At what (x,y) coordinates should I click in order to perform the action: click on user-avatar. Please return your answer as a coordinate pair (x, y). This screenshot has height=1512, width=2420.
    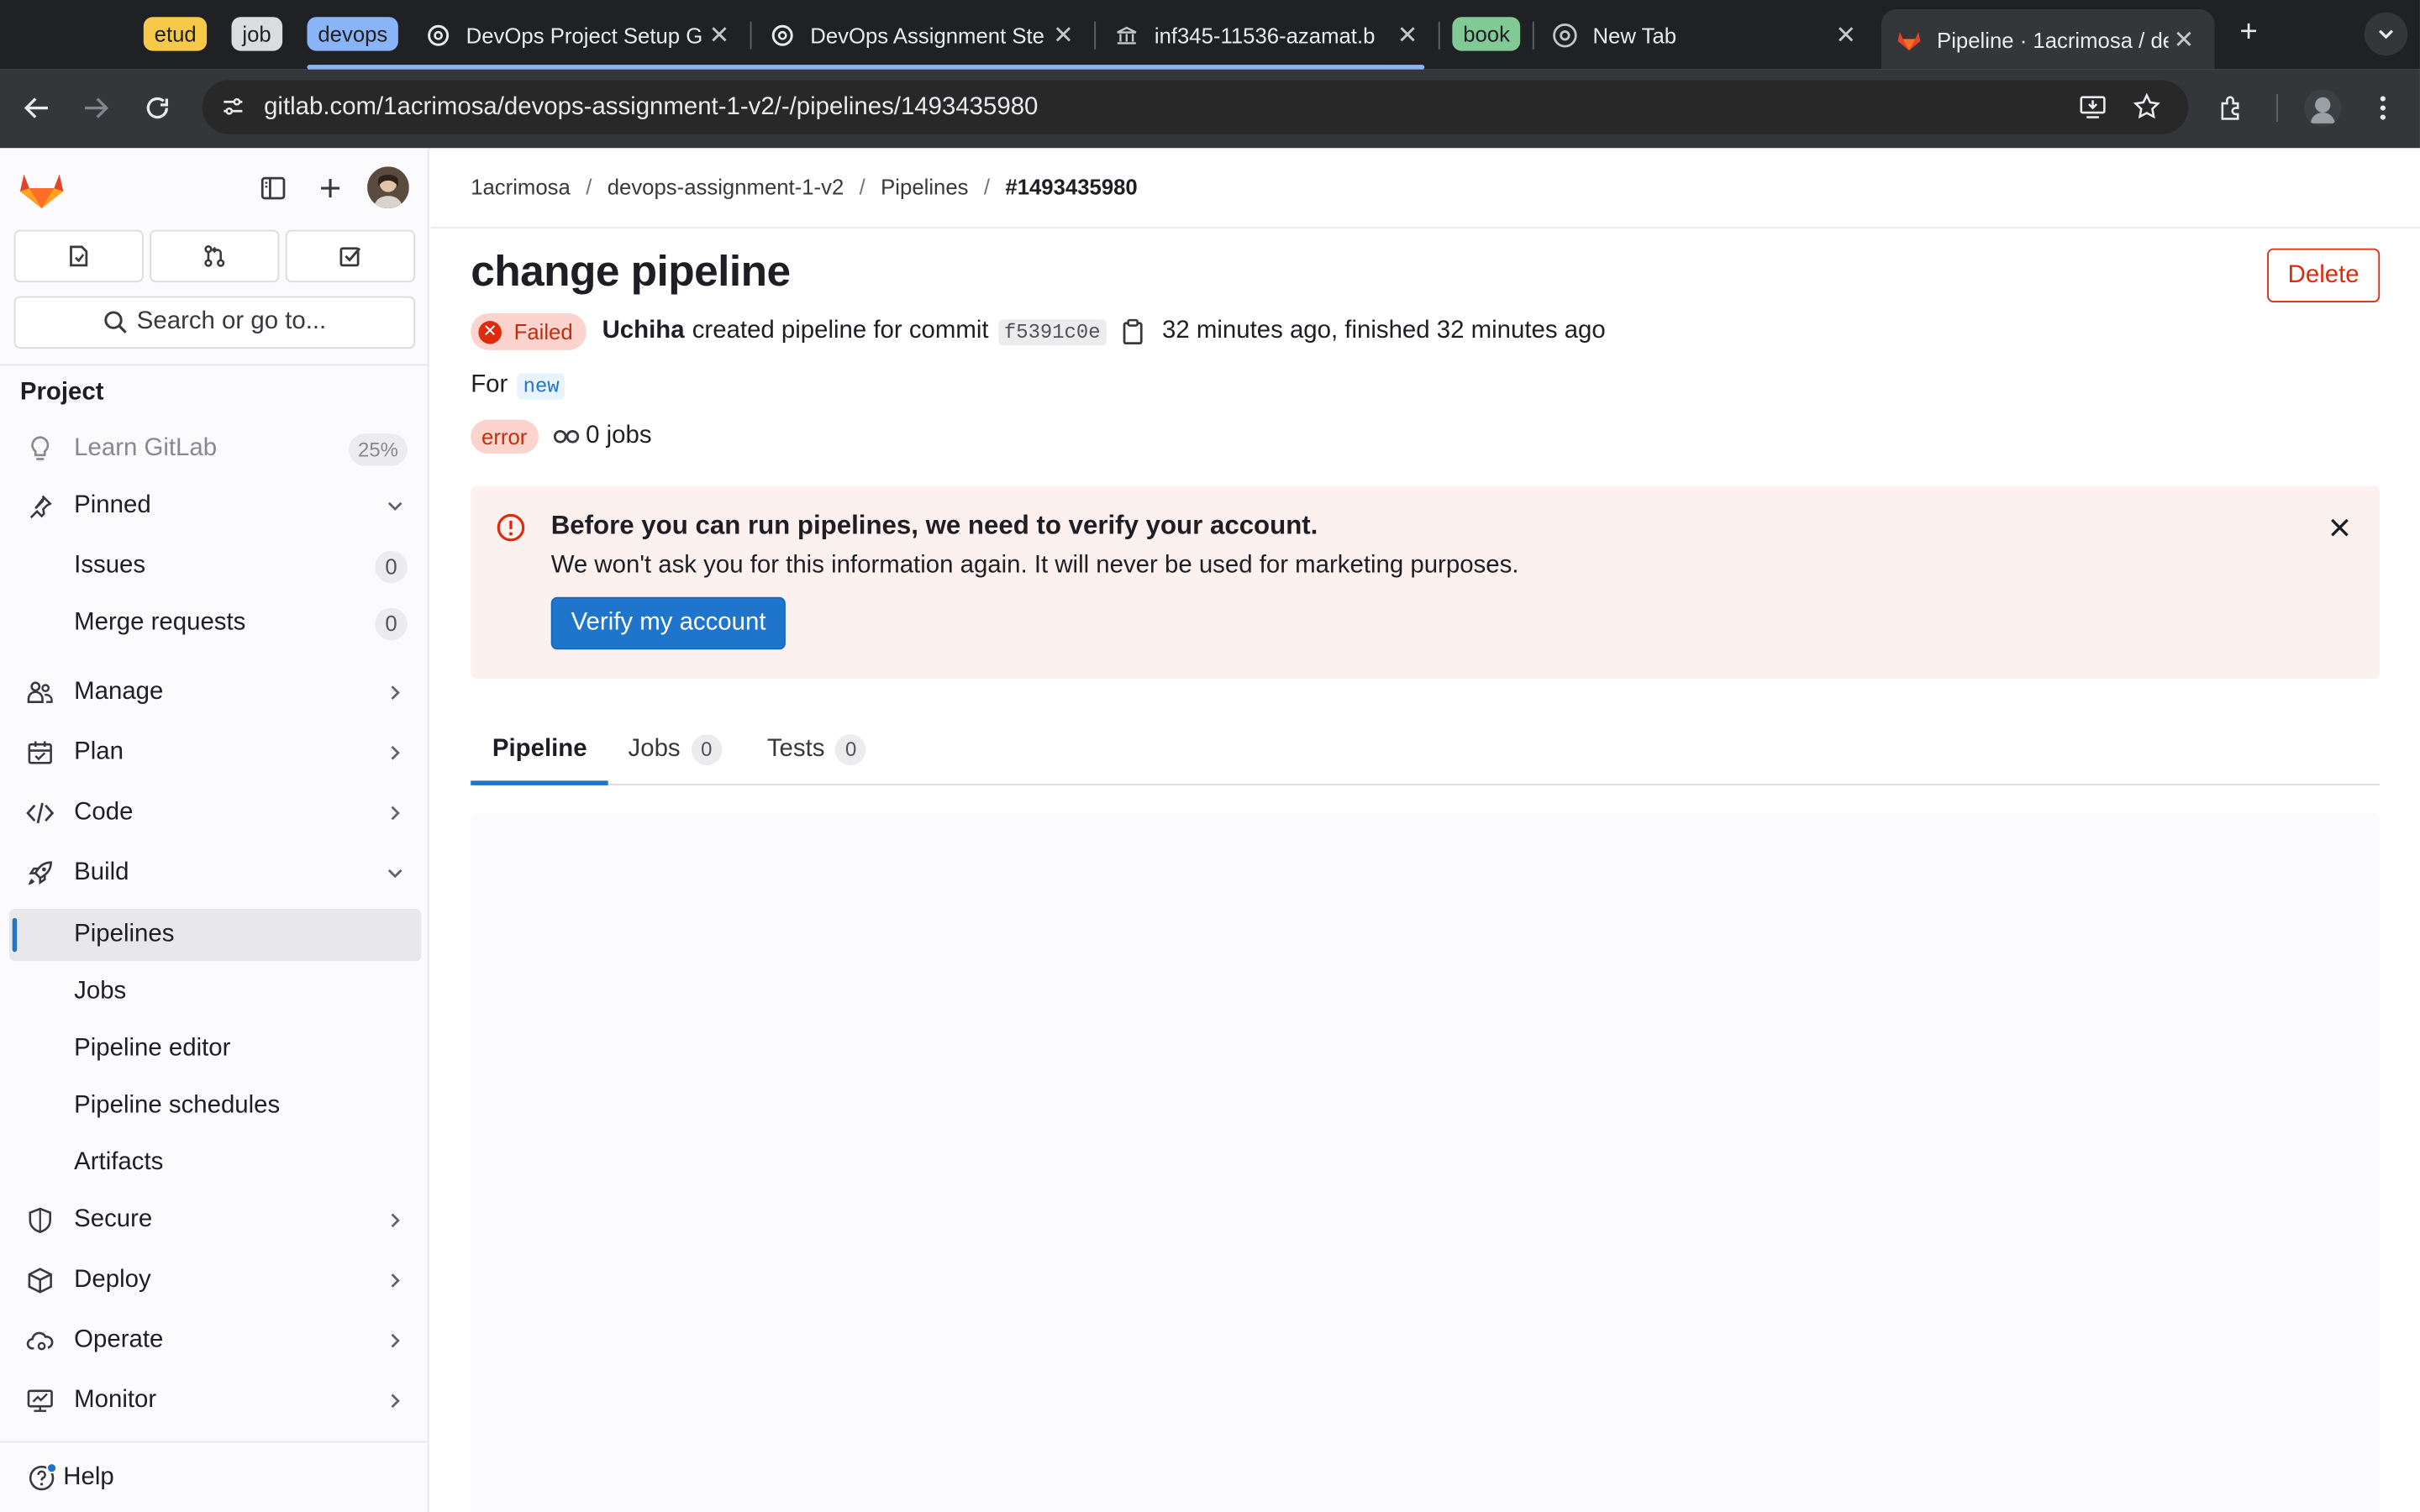
    Looking at the image, I should click on (388, 187).